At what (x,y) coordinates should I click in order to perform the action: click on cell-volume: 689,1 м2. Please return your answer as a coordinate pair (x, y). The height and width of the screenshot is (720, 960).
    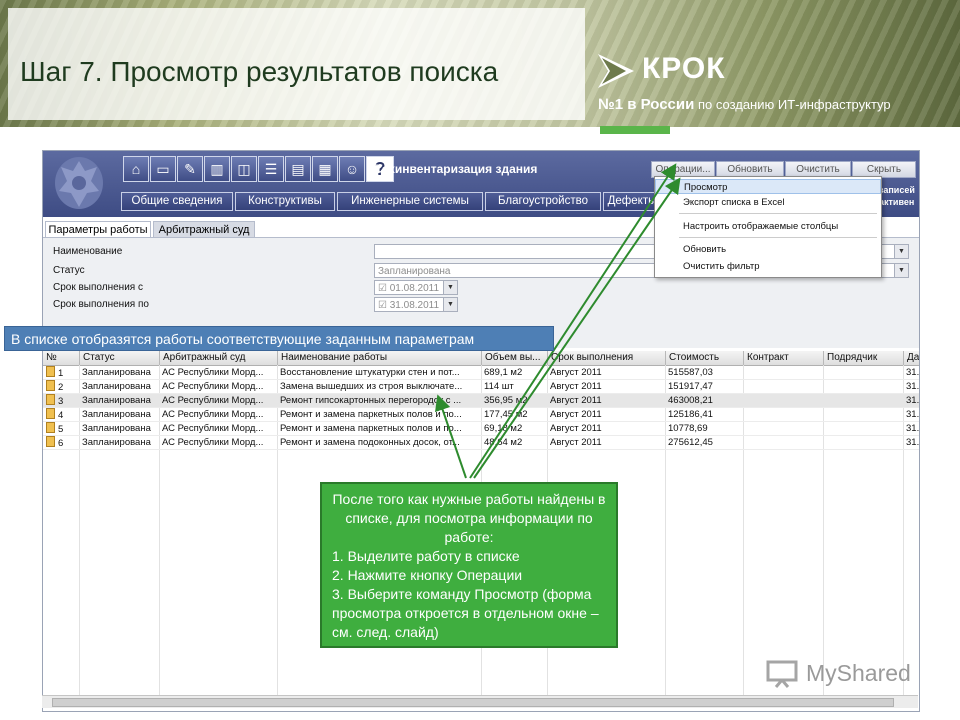
    Looking at the image, I should click on (503, 372).